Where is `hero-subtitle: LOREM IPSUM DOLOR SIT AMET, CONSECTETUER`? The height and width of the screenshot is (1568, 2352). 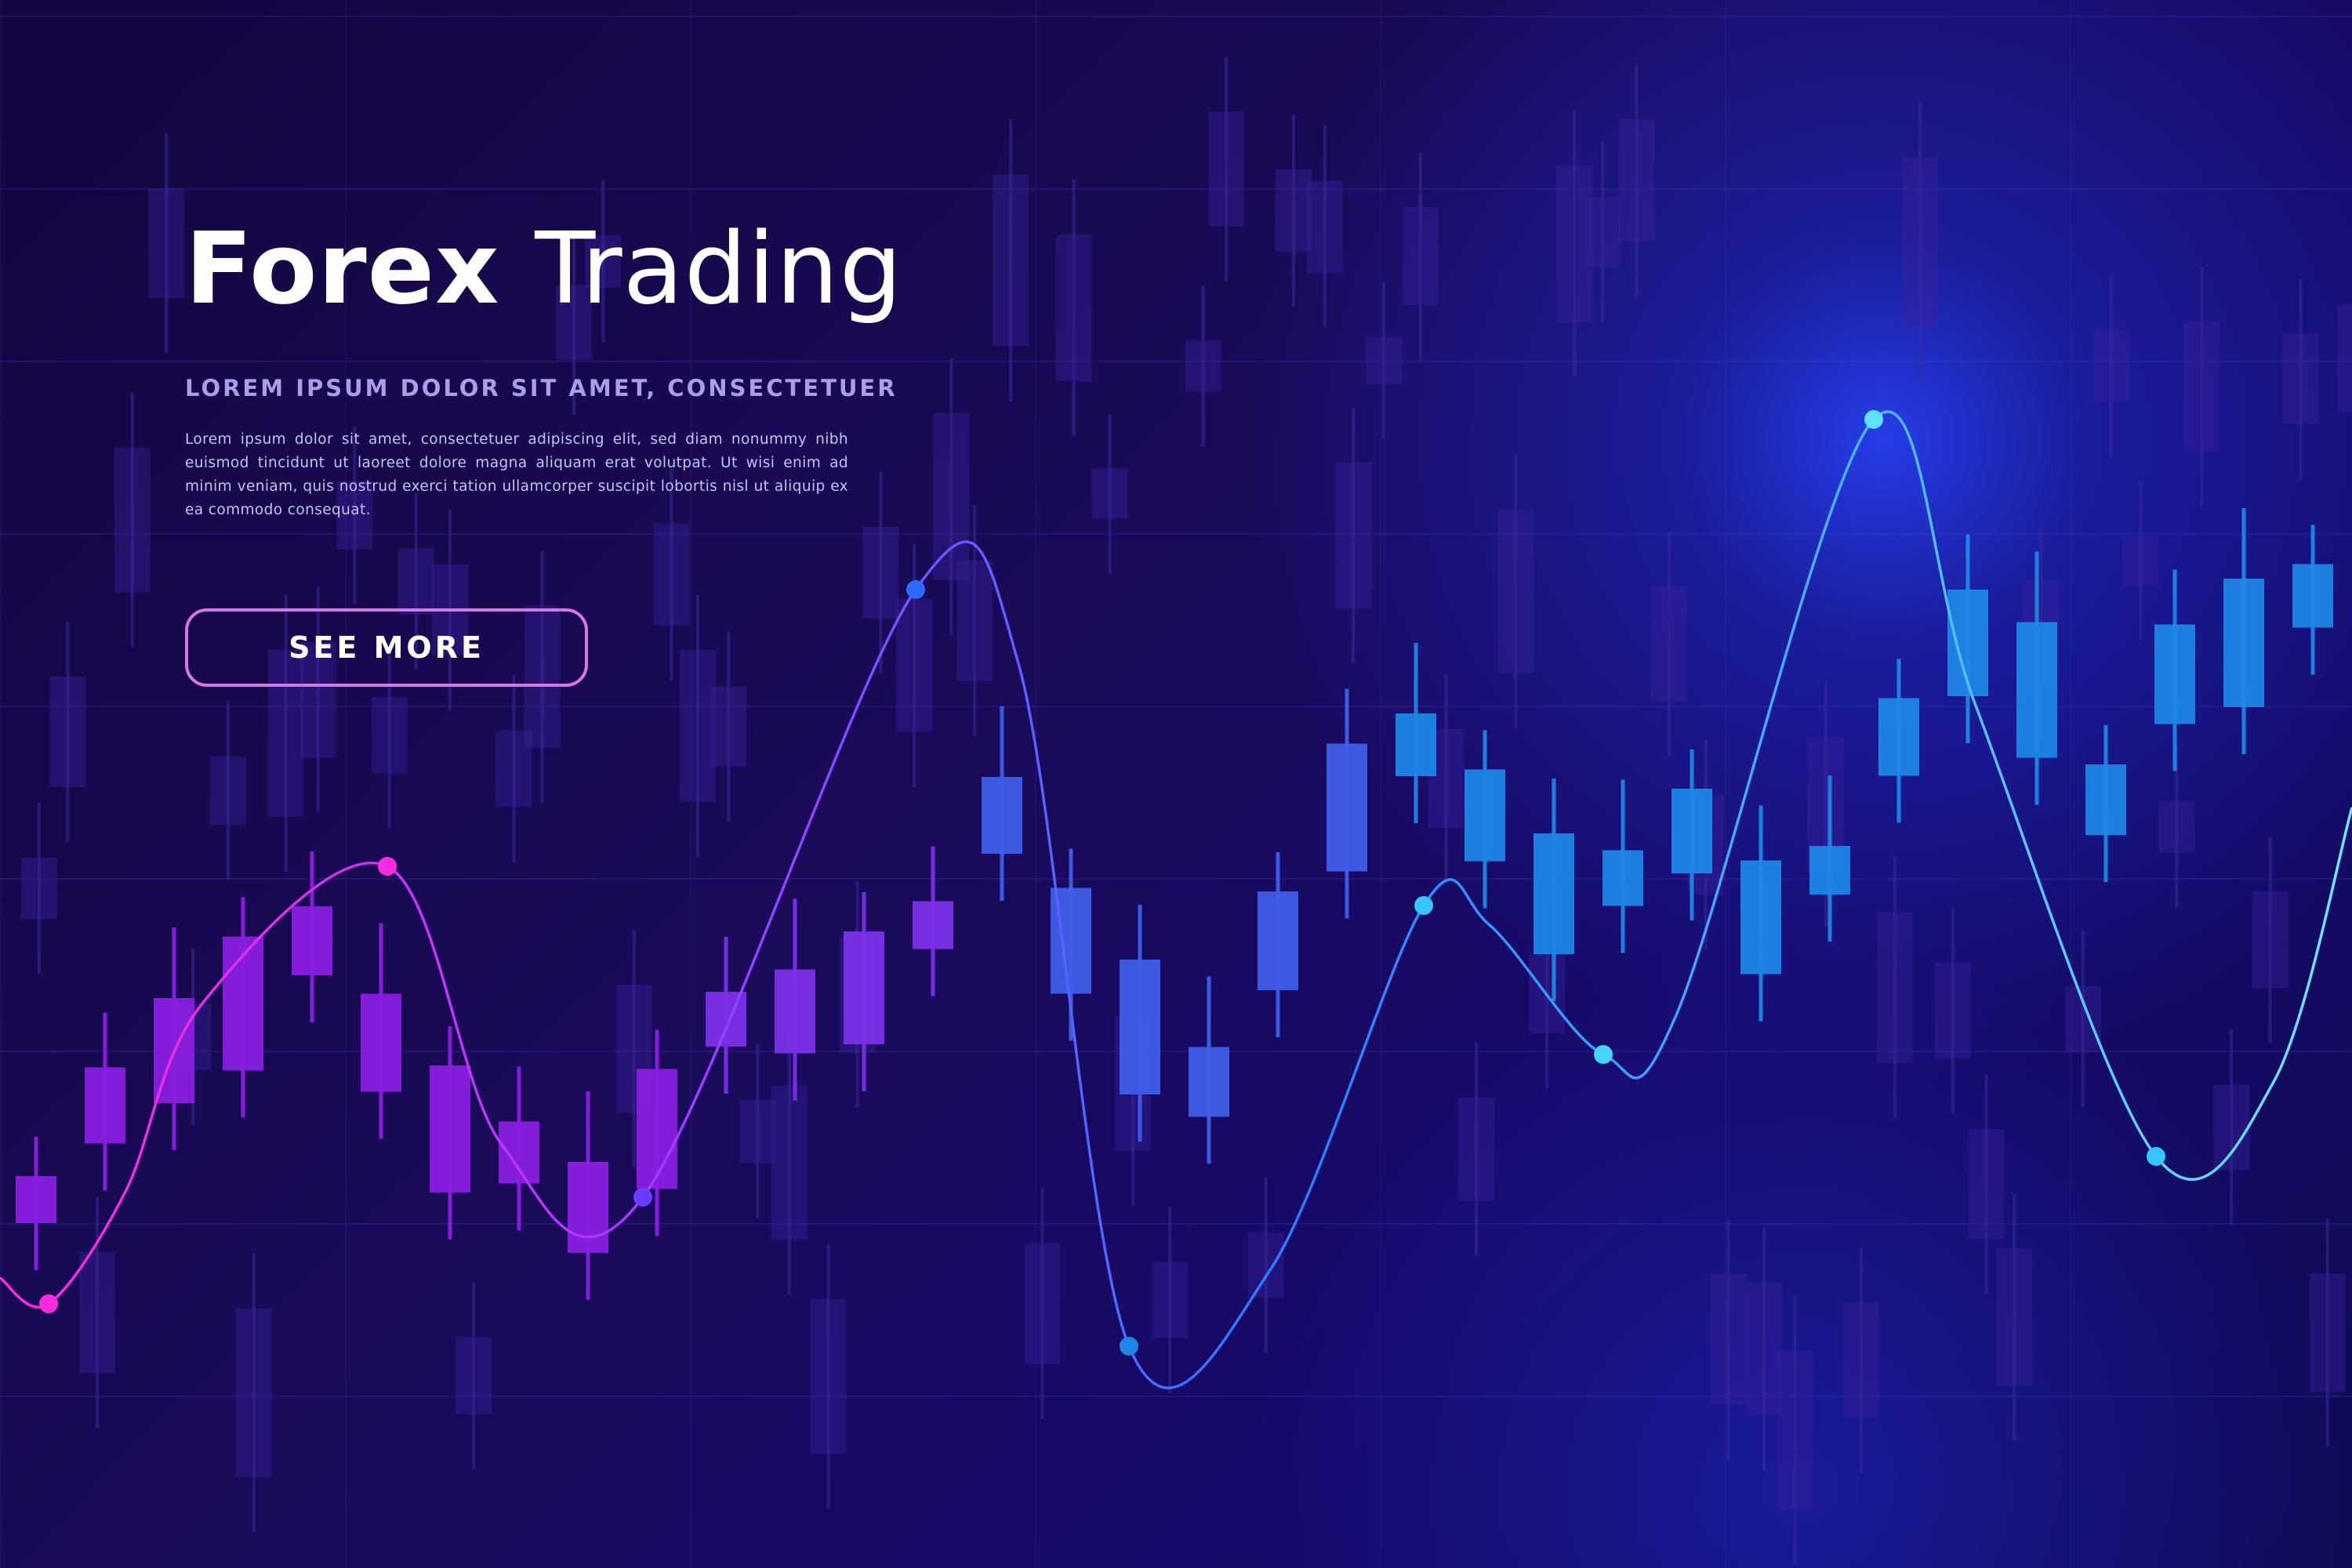 hero-subtitle: LOREM IPSUM DOLOR SIT AMET, CONSECTETUER is located at coordinates (541, 388).